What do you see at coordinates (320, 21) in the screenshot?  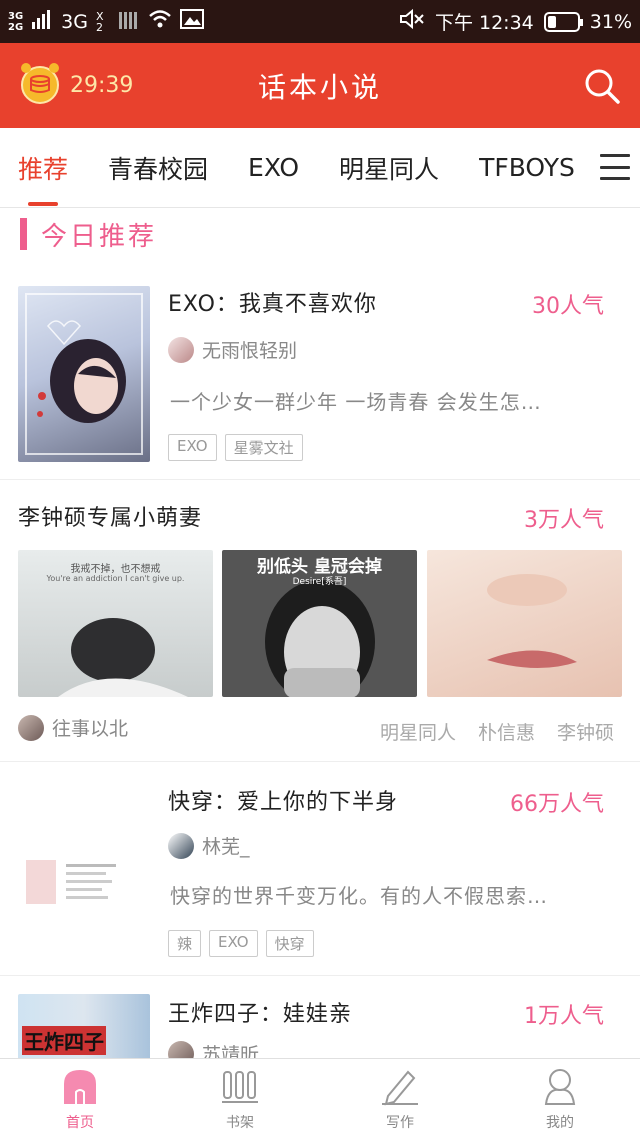 I see `status-bar: 3G 2G 3G X 2 下午 12:34 31%` at bounding box center [320, 21].